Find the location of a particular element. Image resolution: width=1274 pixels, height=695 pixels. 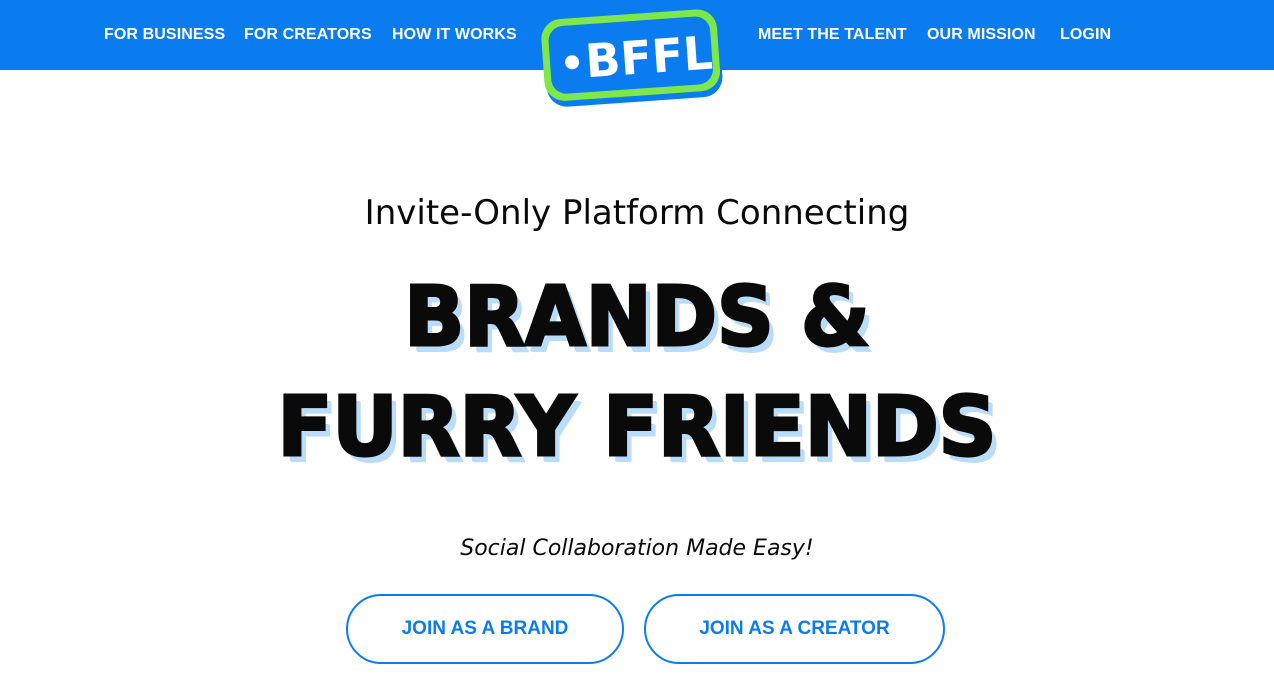

nav-our-mission: OUR MISSION is located at coordinates (981, 35).